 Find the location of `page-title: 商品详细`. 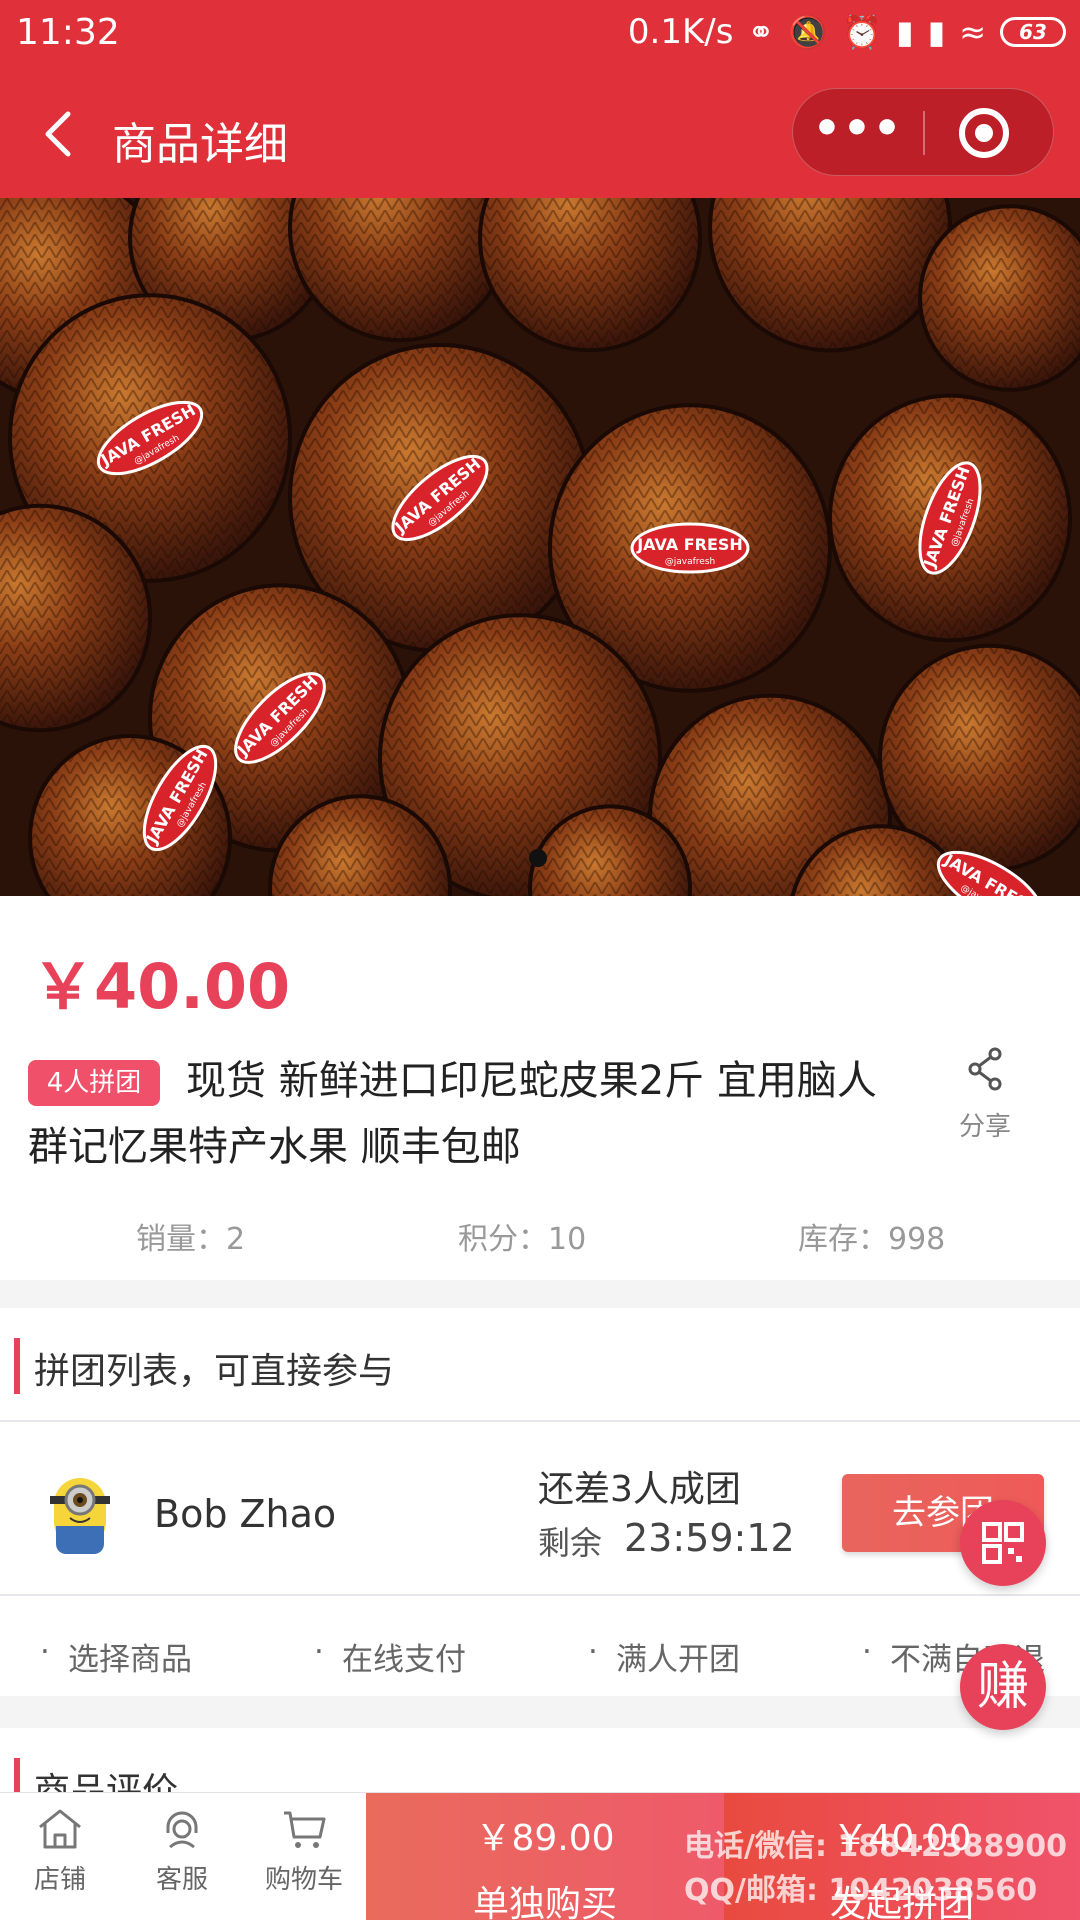

page-title: 商品详细 is located at coordinates (200, 144).